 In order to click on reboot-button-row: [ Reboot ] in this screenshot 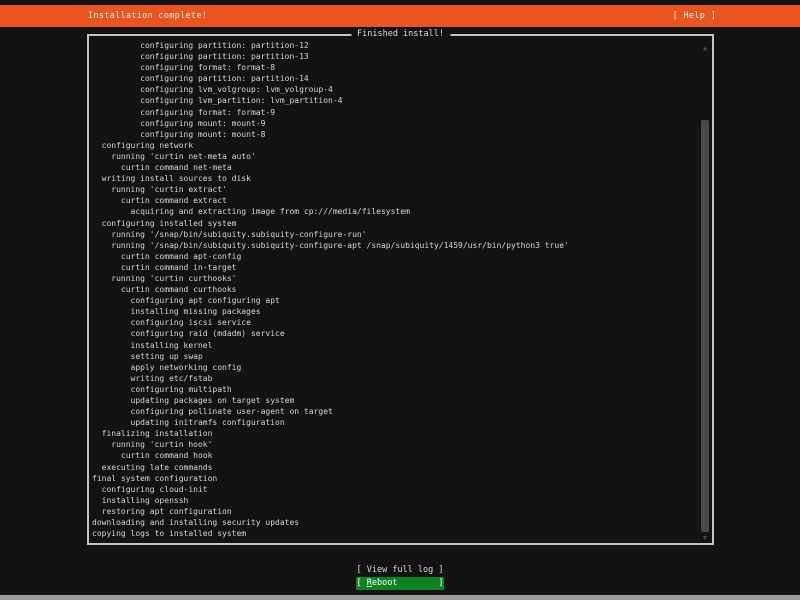, I will do `click(400, 583)`.